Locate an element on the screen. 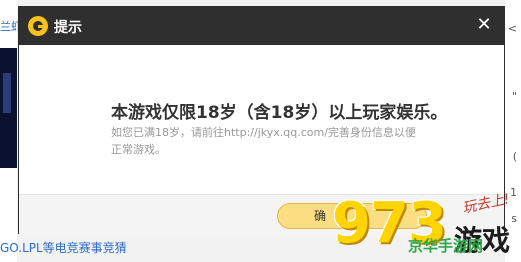  background-right-mark: " is located at coordinates (514, 96).